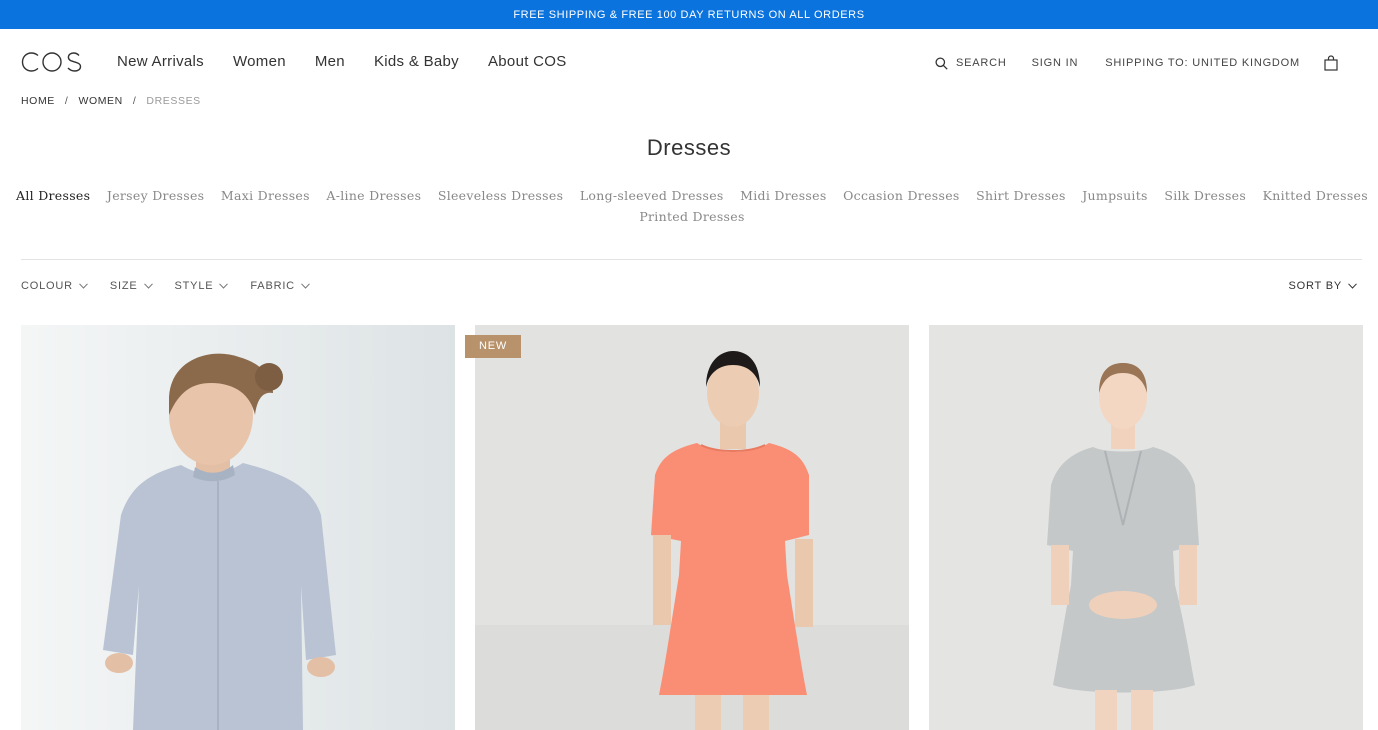  What do you see at coordinates (38, 101) in the screenshot?
I see `breadcrumb-home: HOME` at bounding box center [38, 101].